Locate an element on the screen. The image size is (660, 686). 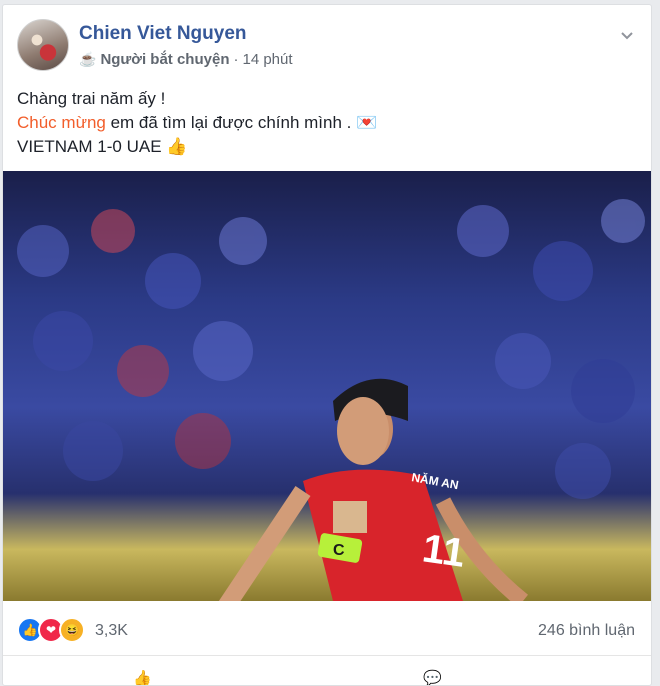
coffee-cup-icon: ☕ is located at coordinates (88, 59).